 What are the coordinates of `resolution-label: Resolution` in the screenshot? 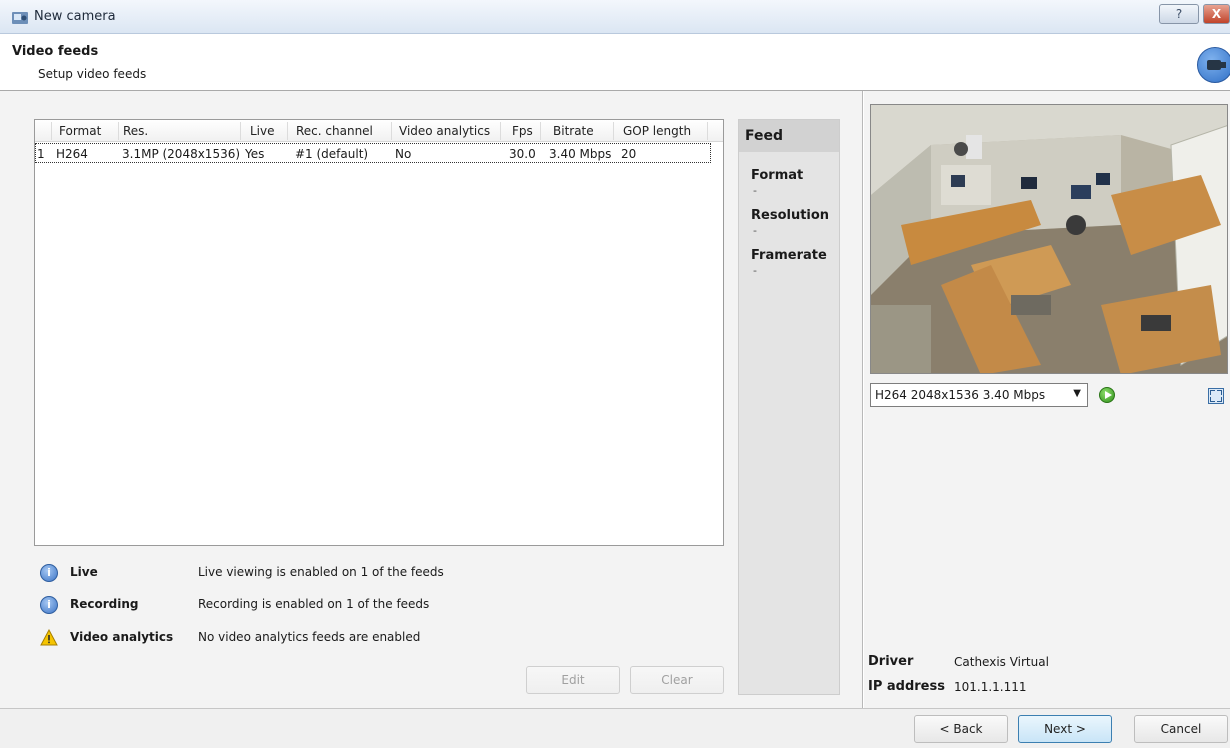 It's located at (790, 215).